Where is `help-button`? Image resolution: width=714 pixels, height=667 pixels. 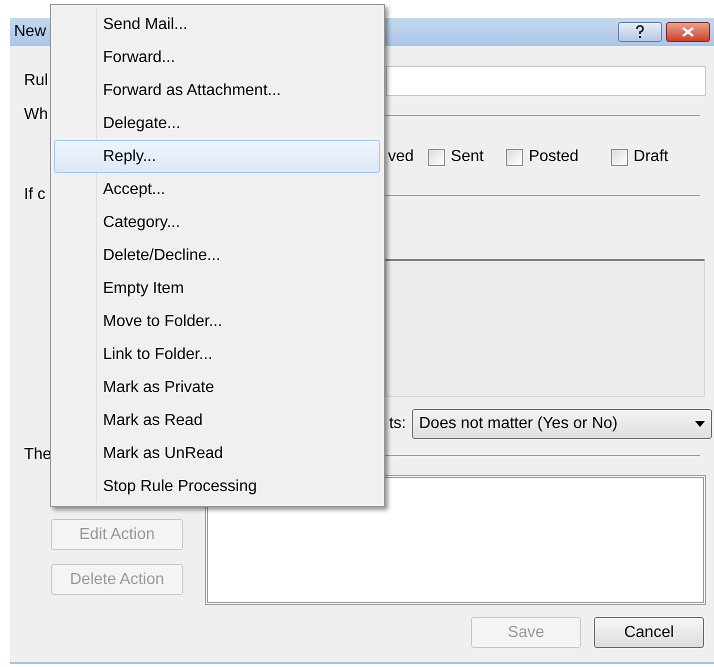 help-button is located at coordinates (640, 32).